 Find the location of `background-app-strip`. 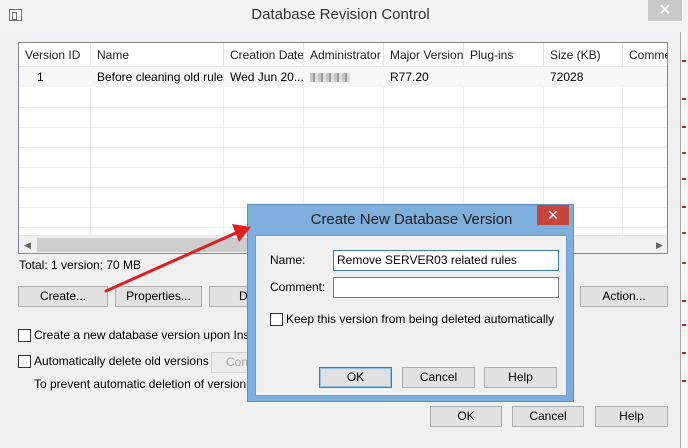

background-app-strip is located at coordinates (684, 224).